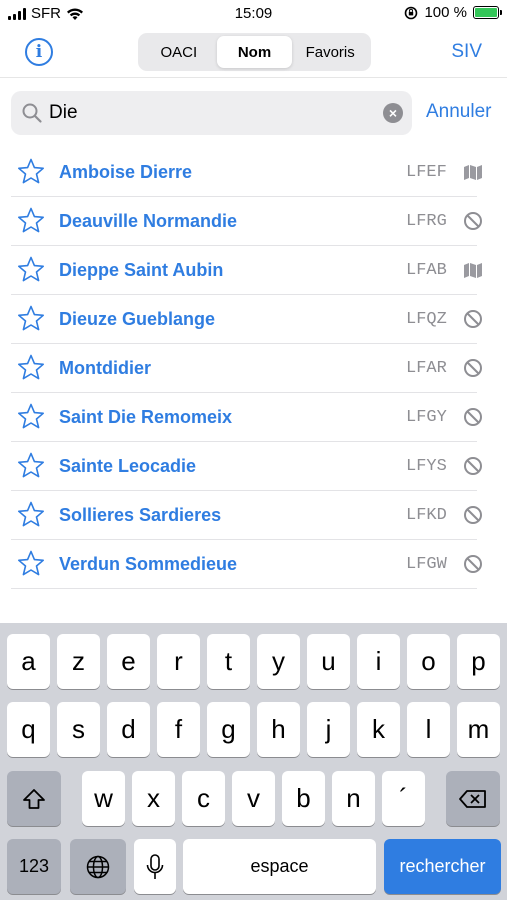  What do you see at coordinates (39, 52) in the screenshot?
I see `info-icon: i` at bounding box center [39, 52].